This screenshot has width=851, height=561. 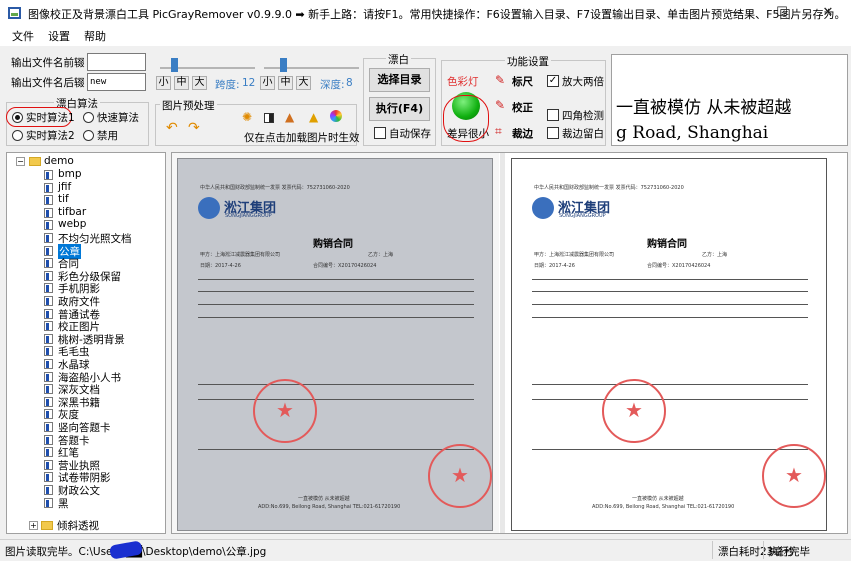 I want to click on tree-item: 校正图片, so click(x=86, y=326).